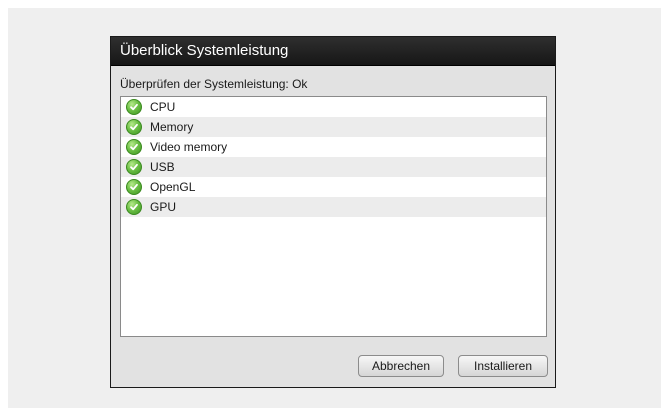 The height and width of the screenshot is (416, 669). Describe the element at coordinates (333, 147) in the screenshot. I see `check-row-video-memory: Video memory` at that location.